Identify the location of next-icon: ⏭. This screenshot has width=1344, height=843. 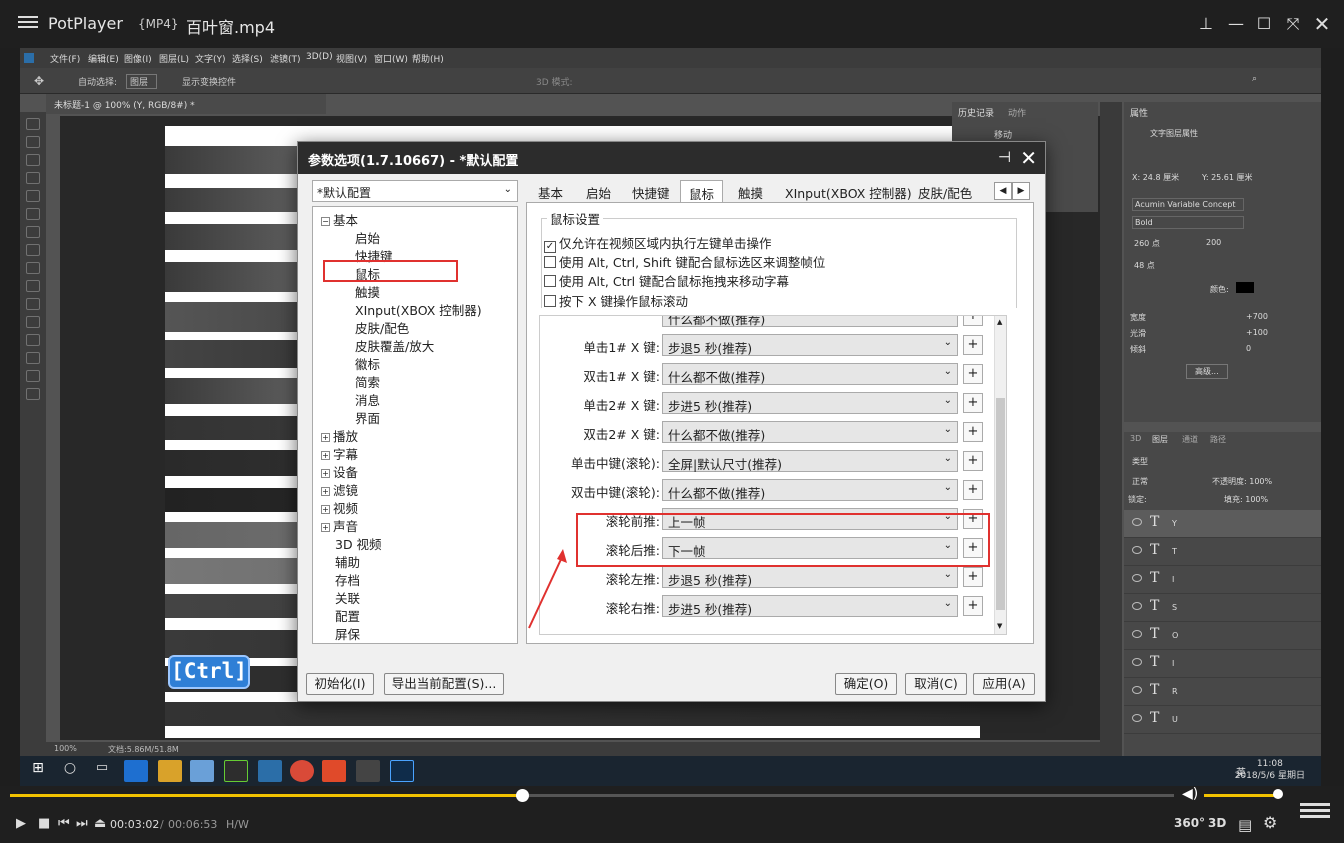
(82, 823).